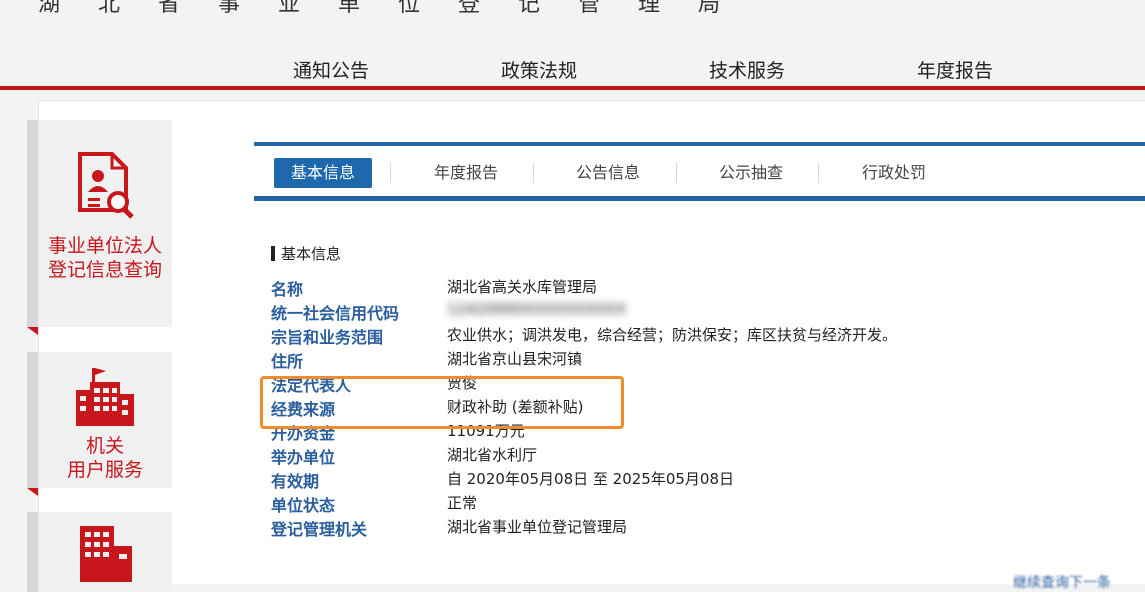  I want to click on info-key: 统一社会信用代码, so click(335, 313).